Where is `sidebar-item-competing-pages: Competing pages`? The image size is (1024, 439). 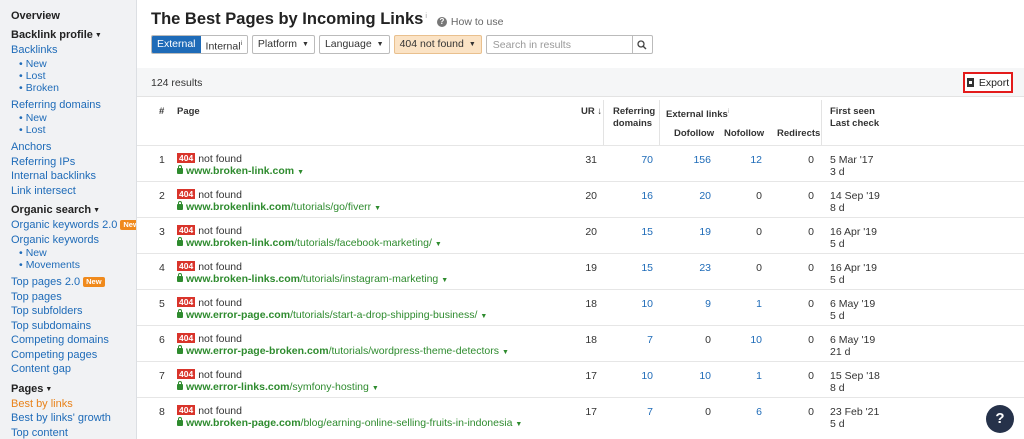 sidebar-item-competing-pages: Competing pages is located at coordinates (73, 355).